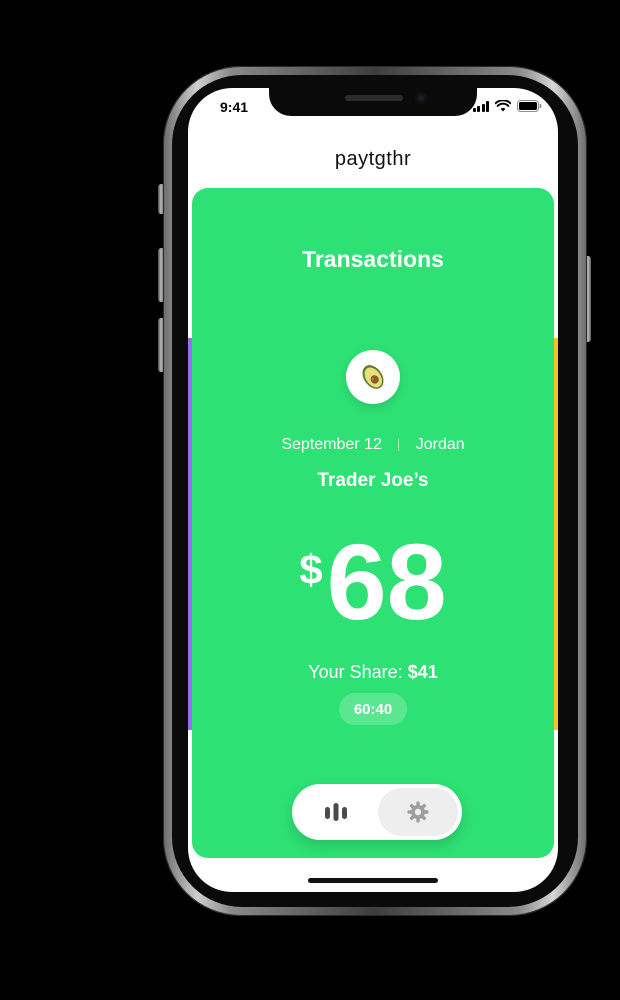 Image resolution: width=620 pixels, height=1000 pixels. I want to click on transaction-meta: September 12 Jordan, so click(373, 445).